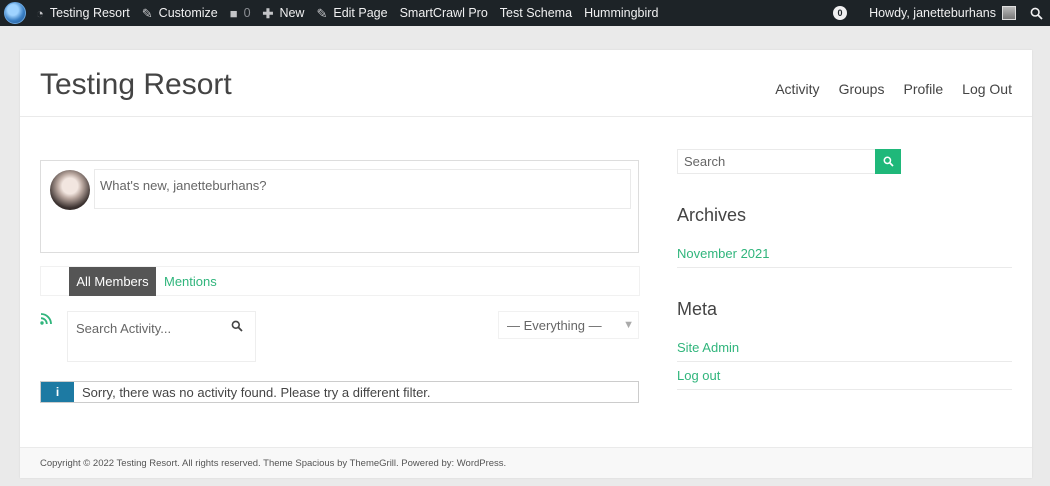 The image size is (1050, 486). I want to click on adminbar-smartcrawl: SmartCrawl Pro, so click(444, 13).